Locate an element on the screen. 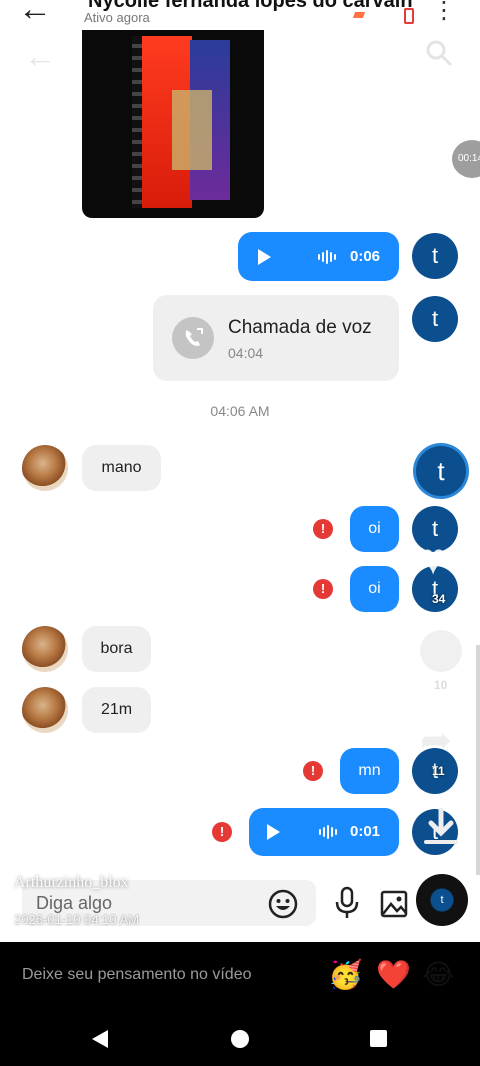  party-emoji-icon: 🥳 is located at coordinates (345, 975).